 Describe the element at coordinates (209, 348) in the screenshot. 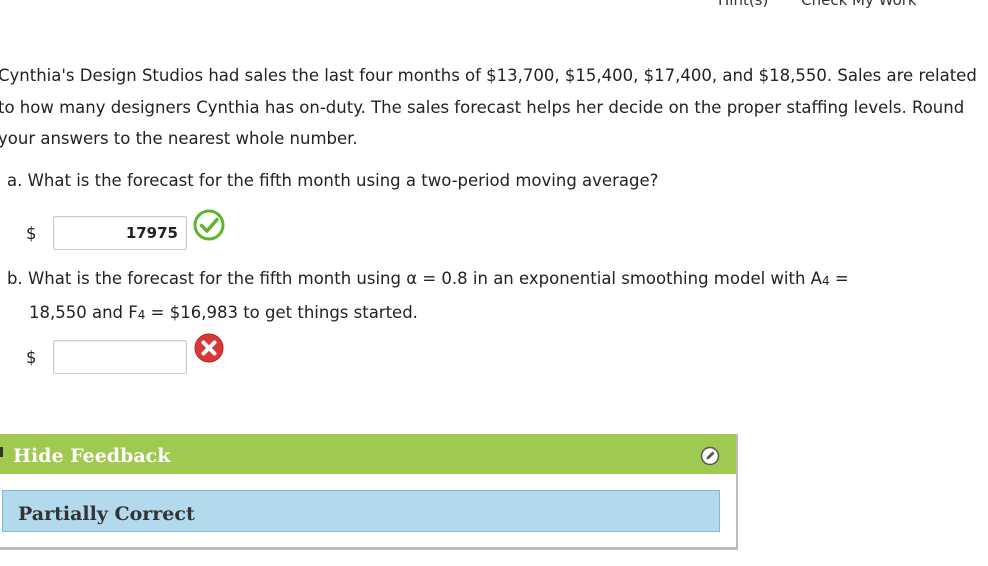

I see `incorrect-x-icon` at that location.